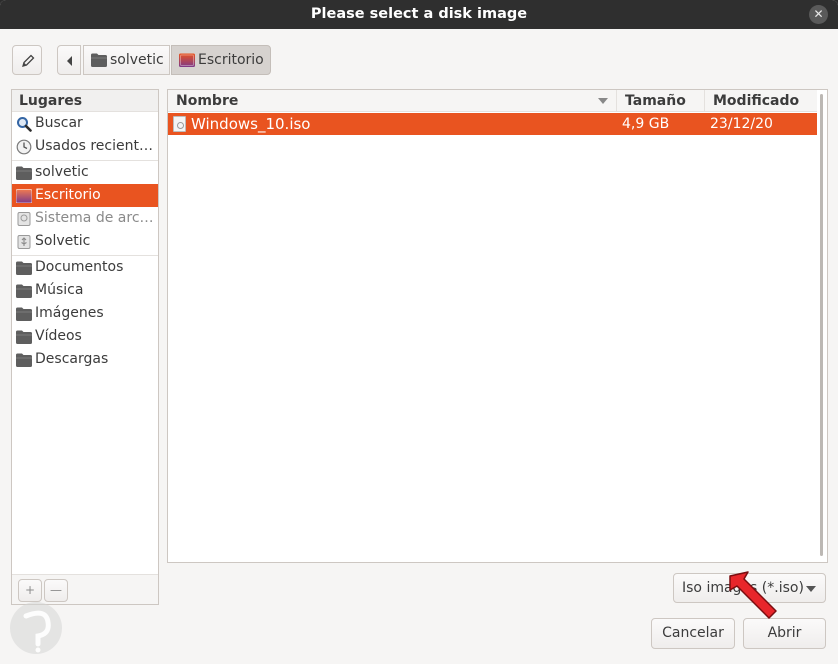 Image resolution: width=838 pixels, height=664 pixels. I want to click on close-icon: ✕, so click(818, 14).